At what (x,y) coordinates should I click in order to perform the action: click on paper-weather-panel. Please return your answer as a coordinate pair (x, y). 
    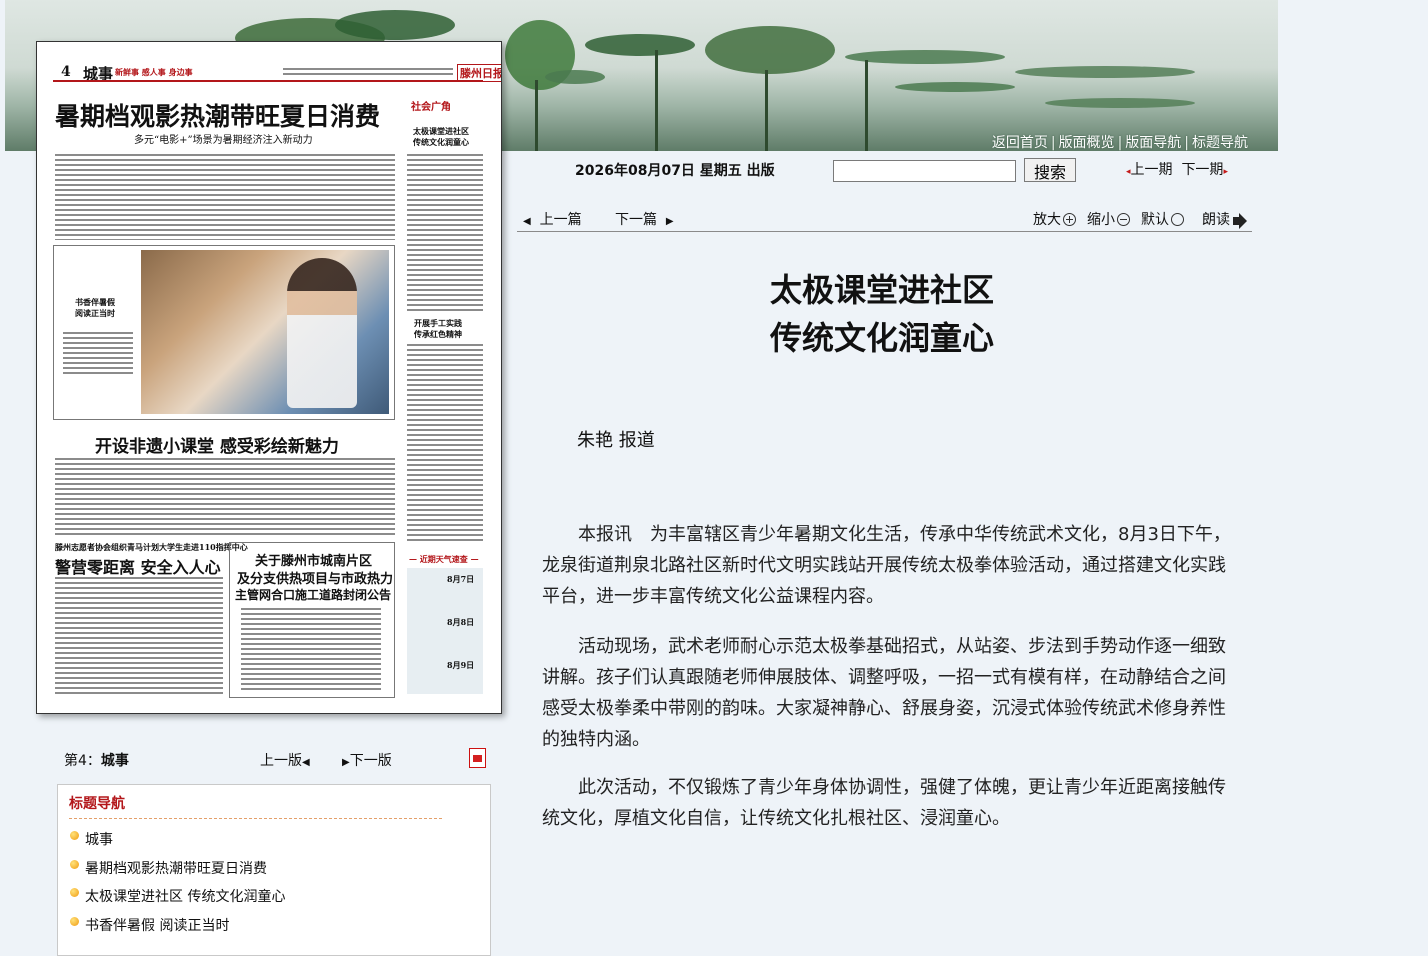
    Looking at the image, I should click on (445, 631).